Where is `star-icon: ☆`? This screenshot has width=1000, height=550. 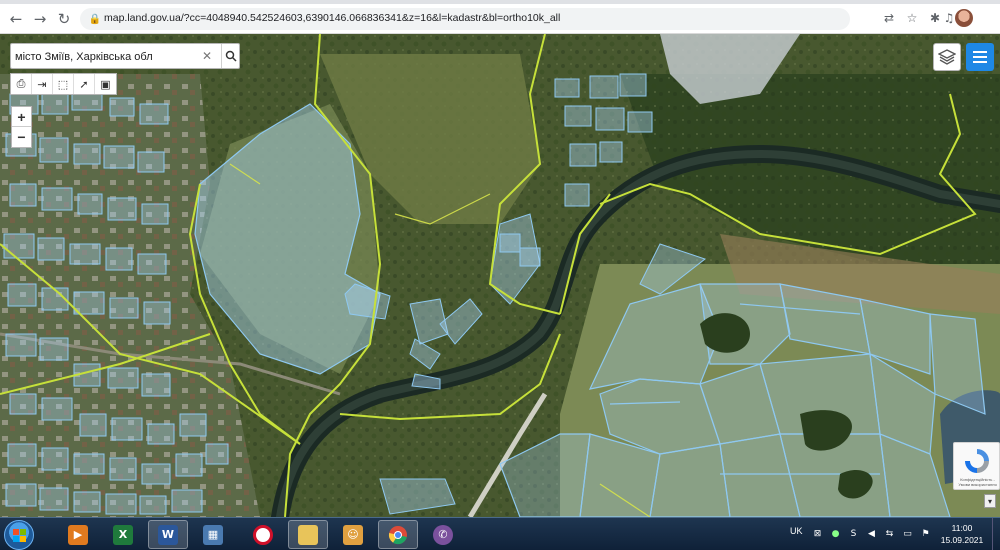
star-icon: ☆ is located at coordinates (912, 18).